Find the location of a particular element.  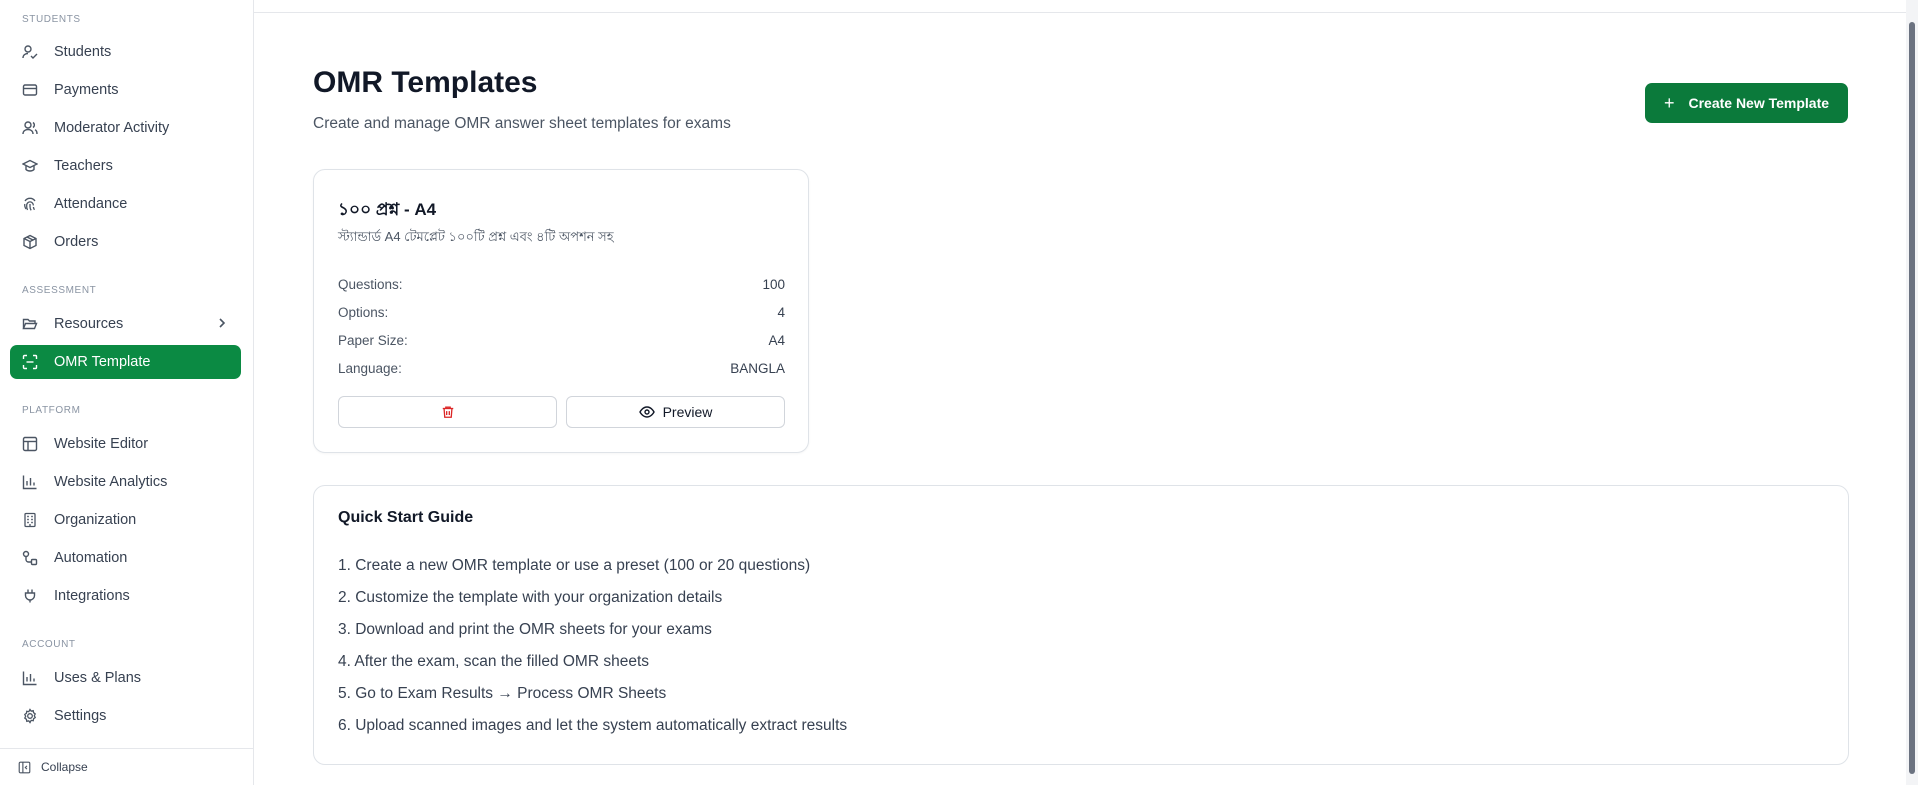

sidebar-item-label: Orders is located at coordinates (76, 242).